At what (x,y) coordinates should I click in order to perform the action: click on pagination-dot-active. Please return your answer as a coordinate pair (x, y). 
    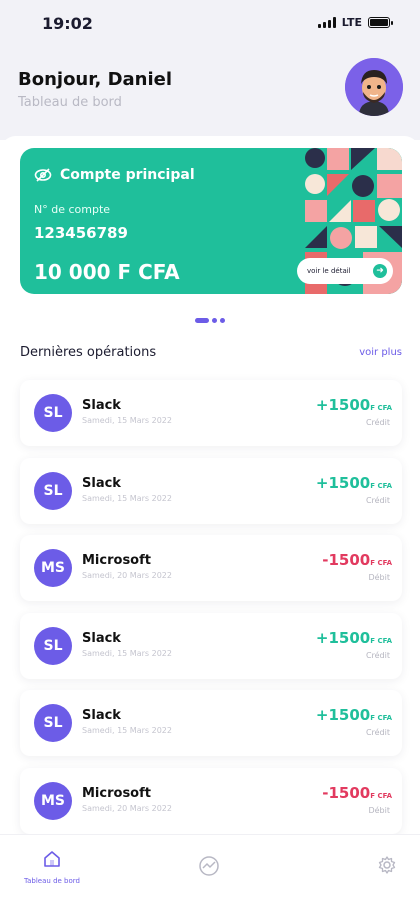
    Looking at the image, I should click on (202, 320).